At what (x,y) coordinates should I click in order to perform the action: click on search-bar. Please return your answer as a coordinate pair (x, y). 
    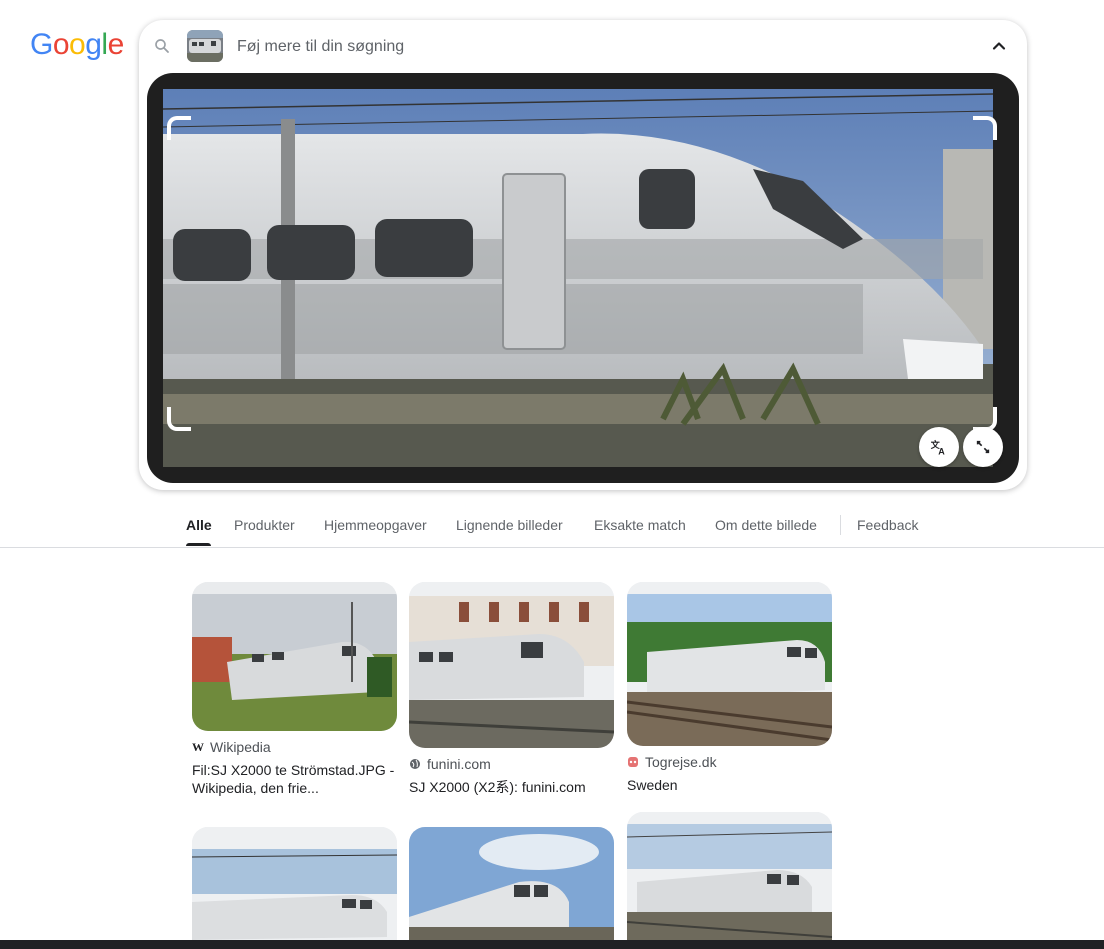
    Looking at the image, I should click on (583, 46).